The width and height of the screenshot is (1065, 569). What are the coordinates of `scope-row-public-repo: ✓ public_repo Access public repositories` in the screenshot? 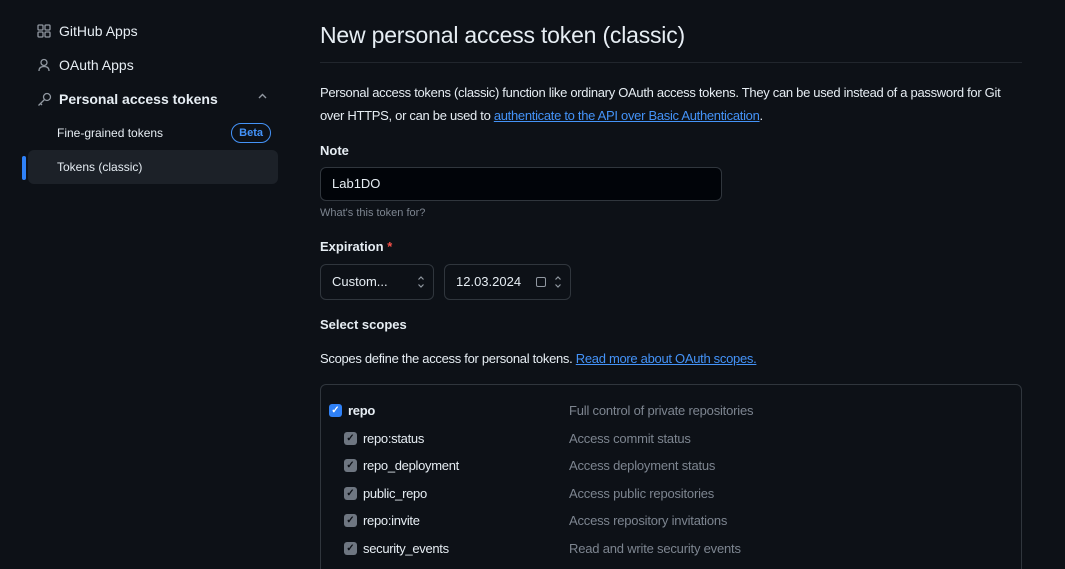 It's located at (671, 494).